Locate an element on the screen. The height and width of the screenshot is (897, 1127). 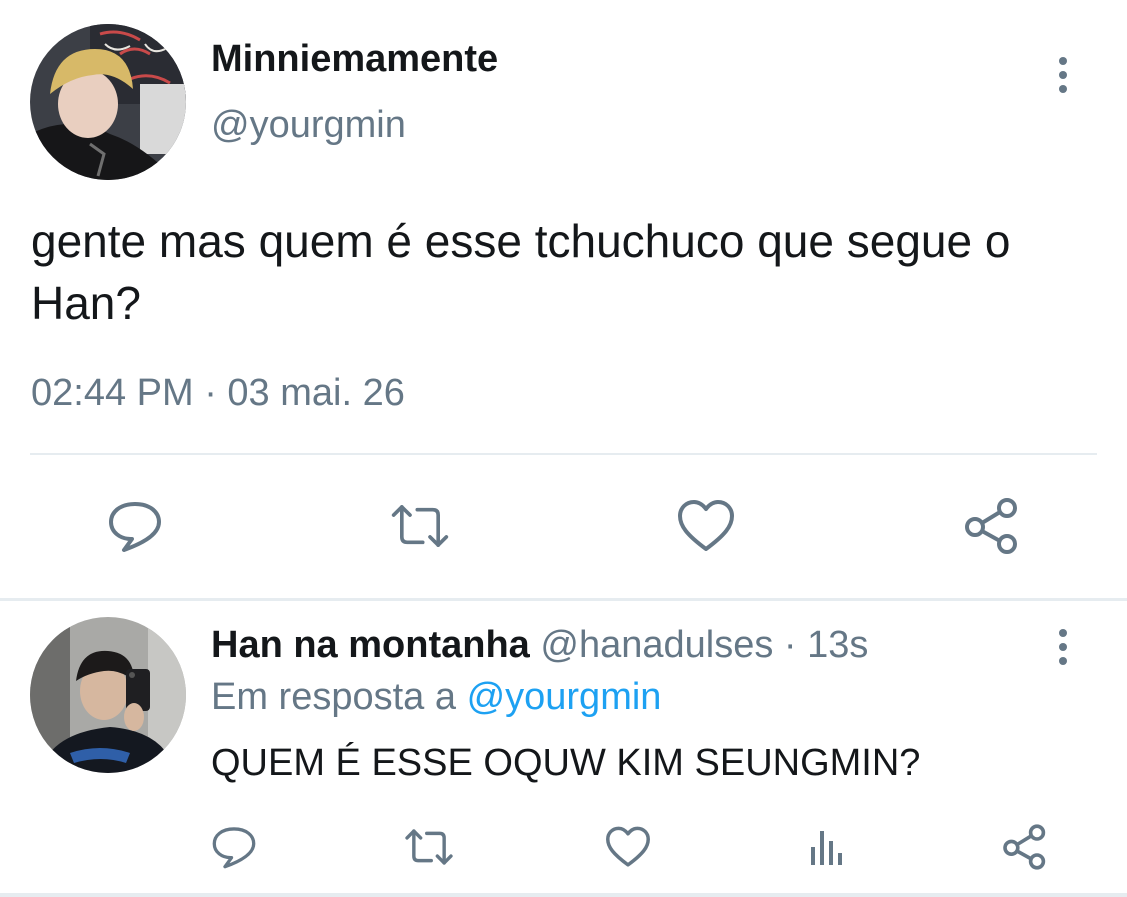
reply-to-link: @yourgmin is located at coordinates (564, 697).